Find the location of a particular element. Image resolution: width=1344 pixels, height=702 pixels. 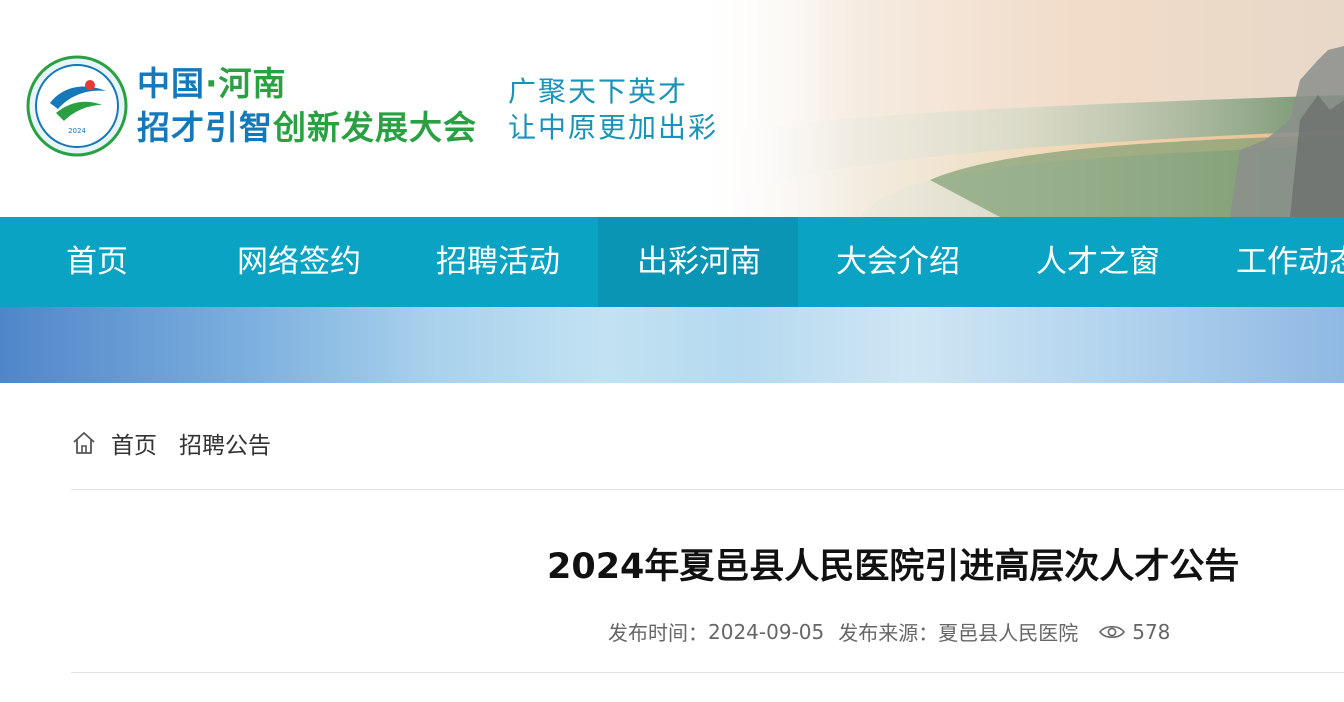

main-nav: 首页 网络签约 招聘活动 出彩河南 大会介绍 人才之窗 工作动态 is located at coordinates (672, 262).